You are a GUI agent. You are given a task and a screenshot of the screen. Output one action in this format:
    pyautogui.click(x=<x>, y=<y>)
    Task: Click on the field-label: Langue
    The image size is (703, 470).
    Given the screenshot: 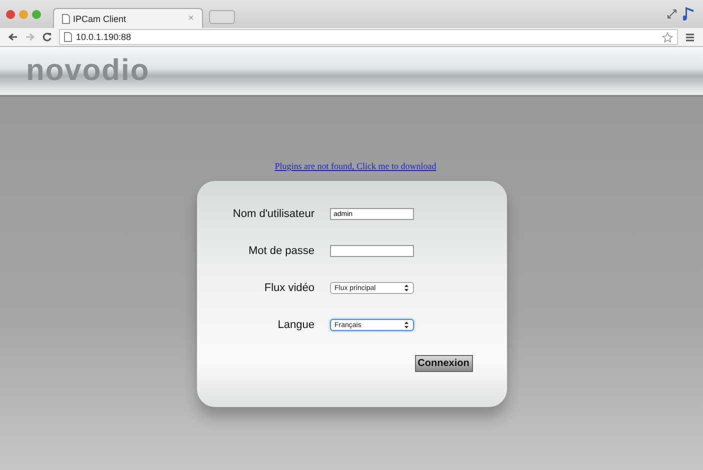 What is the action you would take?
    pyautogui.click(x=295, y=325)
    